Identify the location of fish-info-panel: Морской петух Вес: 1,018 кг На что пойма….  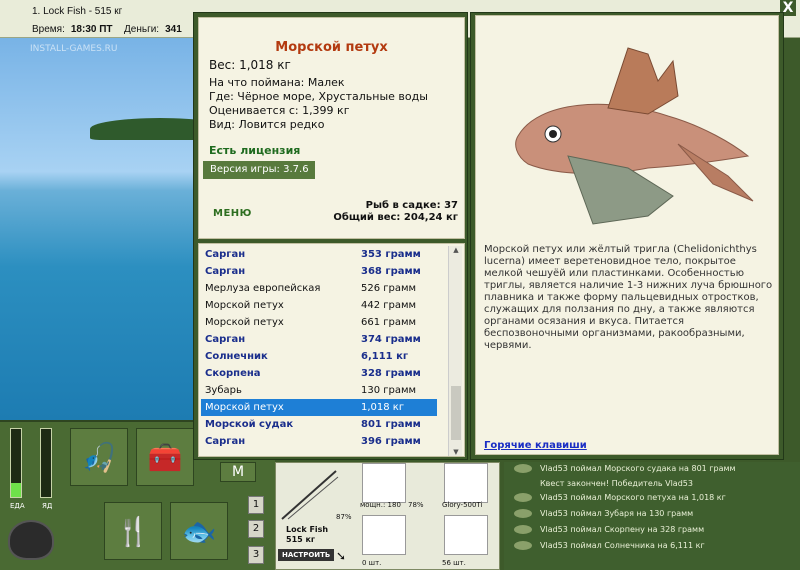
(331, 128).